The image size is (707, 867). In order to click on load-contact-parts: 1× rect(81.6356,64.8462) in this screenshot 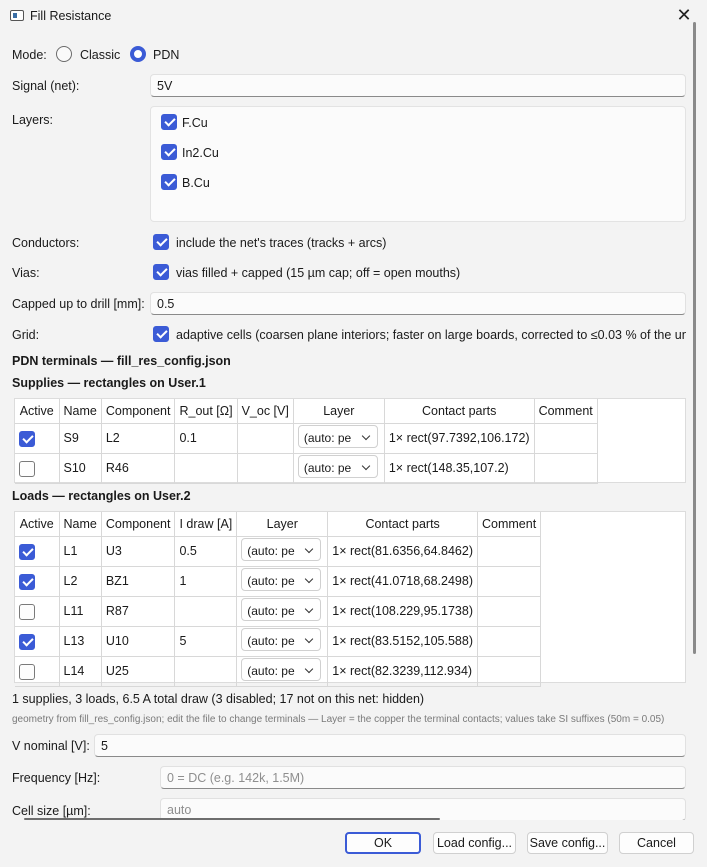, I will do `click(402, 551)`.